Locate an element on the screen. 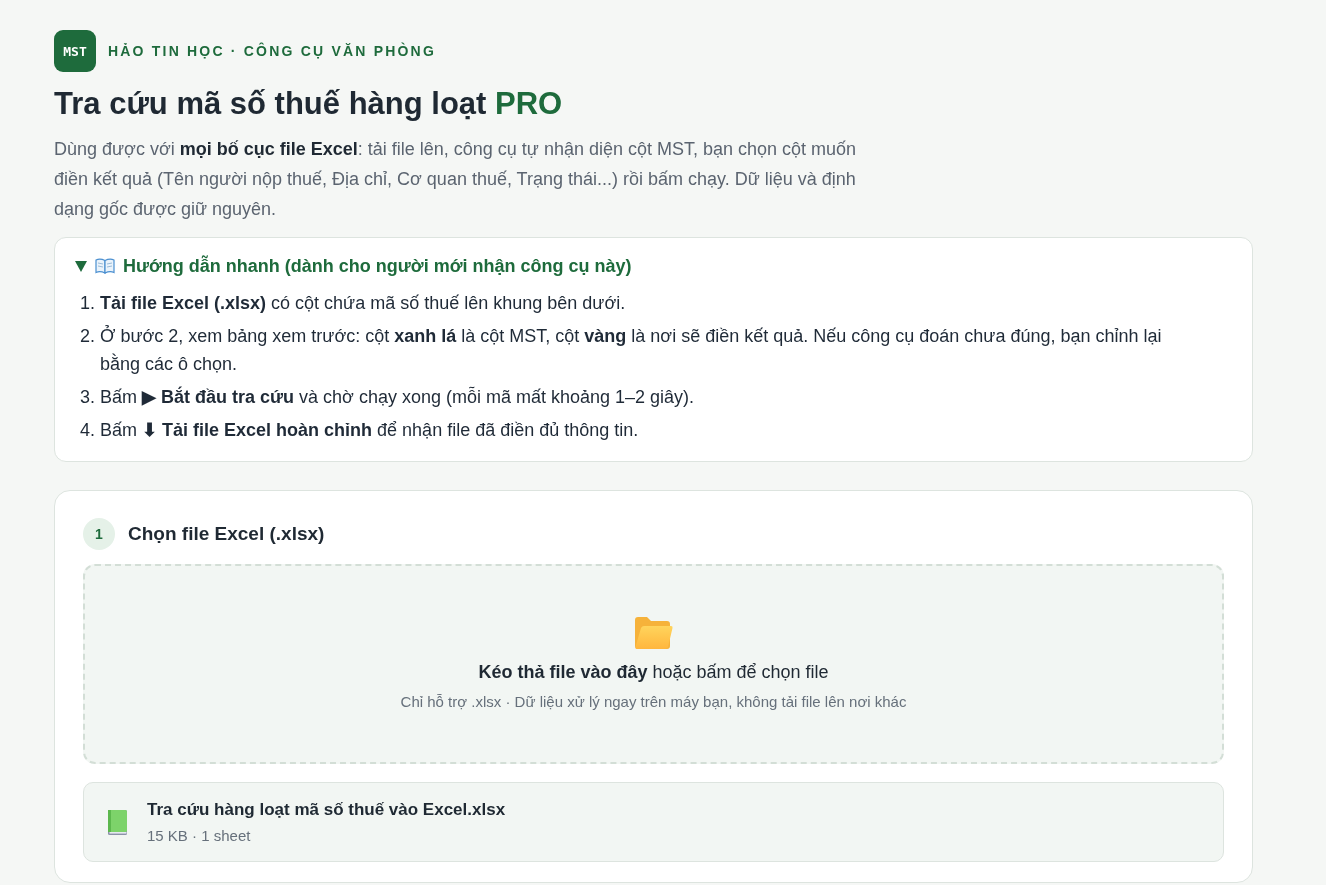 The height and width of the screenshot is (885, 1326). guide-step-number: 4. is located at coordinates (87, 430).